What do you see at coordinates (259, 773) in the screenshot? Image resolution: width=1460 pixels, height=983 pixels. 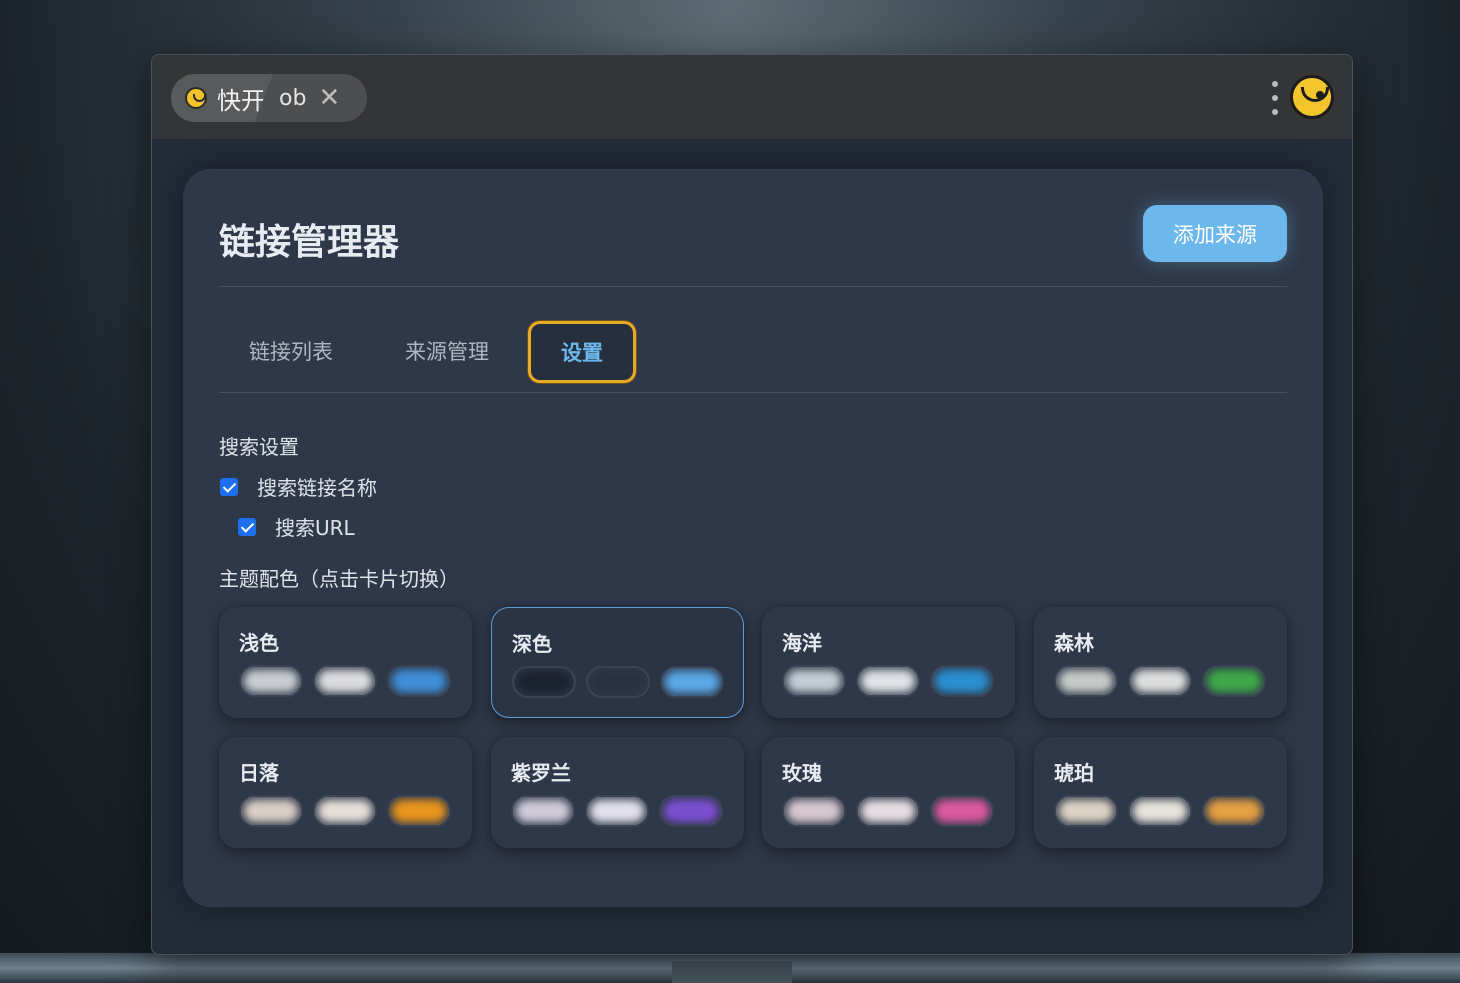 I see `theme-name: 日落` at bounding box center [259, 773].